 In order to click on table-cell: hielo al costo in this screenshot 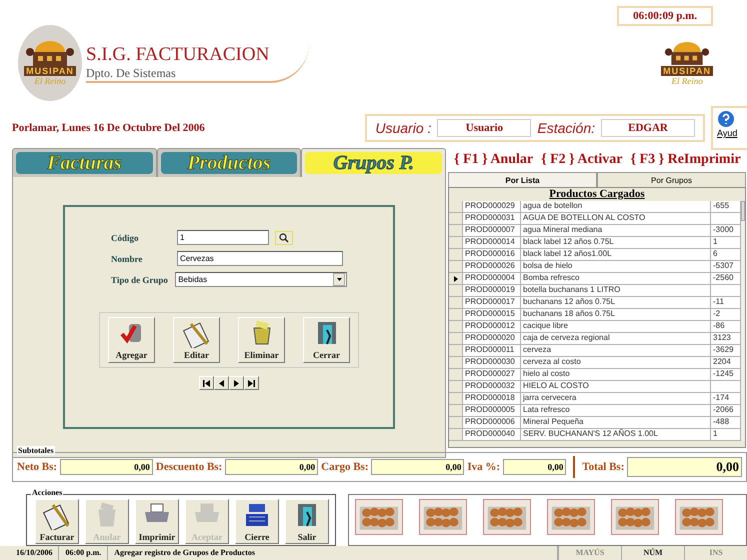, I will do `click(616, 375)`.